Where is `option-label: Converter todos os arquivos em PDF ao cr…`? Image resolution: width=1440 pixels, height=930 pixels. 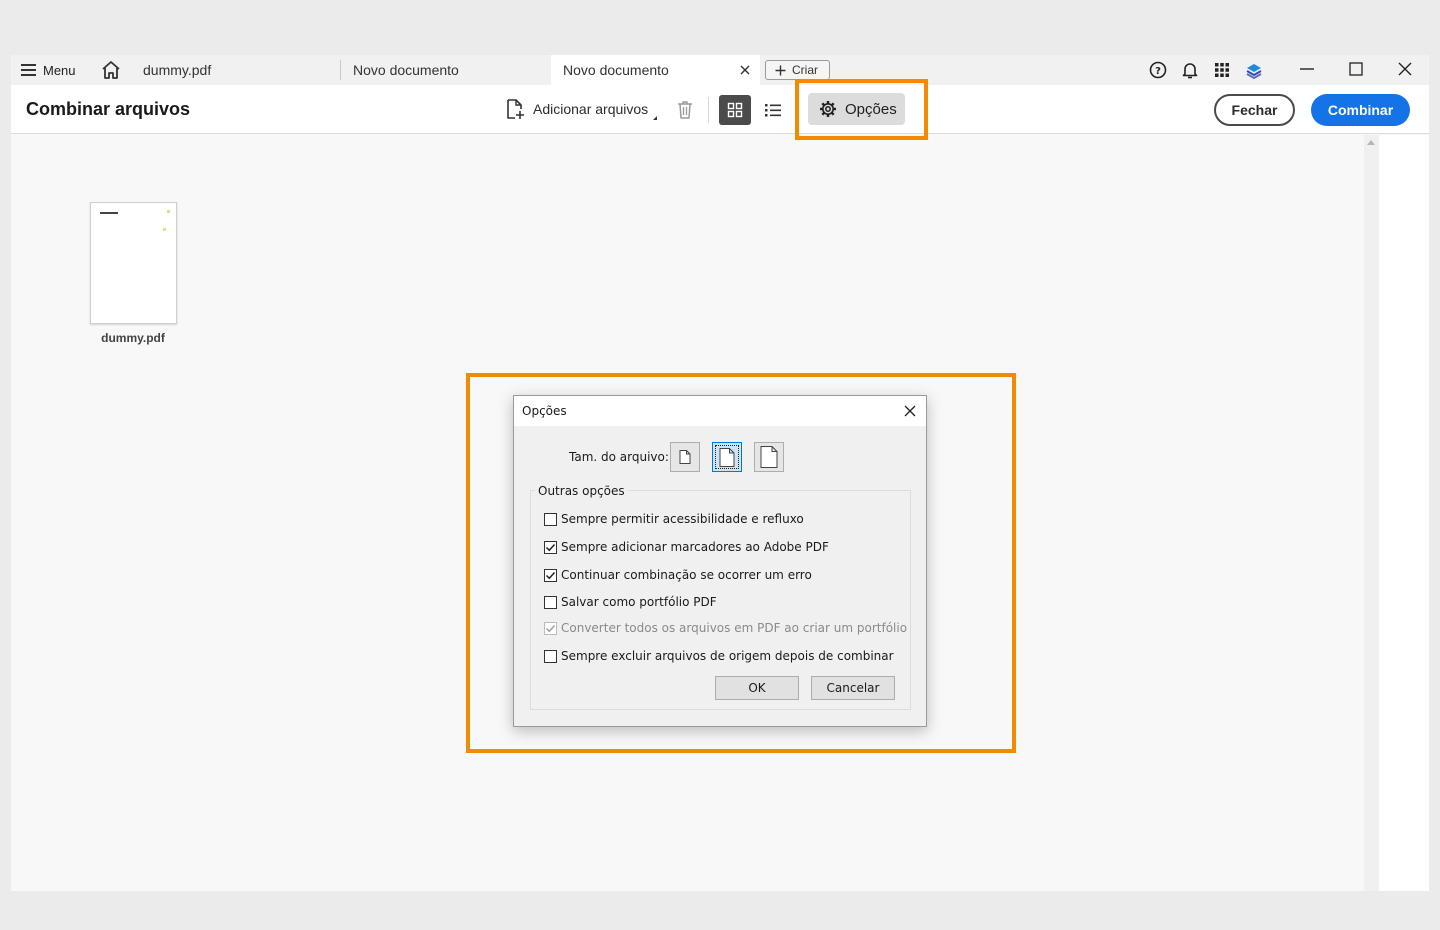 option-label: Converter todos os arquivos em PDF ao cr… is located at coordinates (734, 628).